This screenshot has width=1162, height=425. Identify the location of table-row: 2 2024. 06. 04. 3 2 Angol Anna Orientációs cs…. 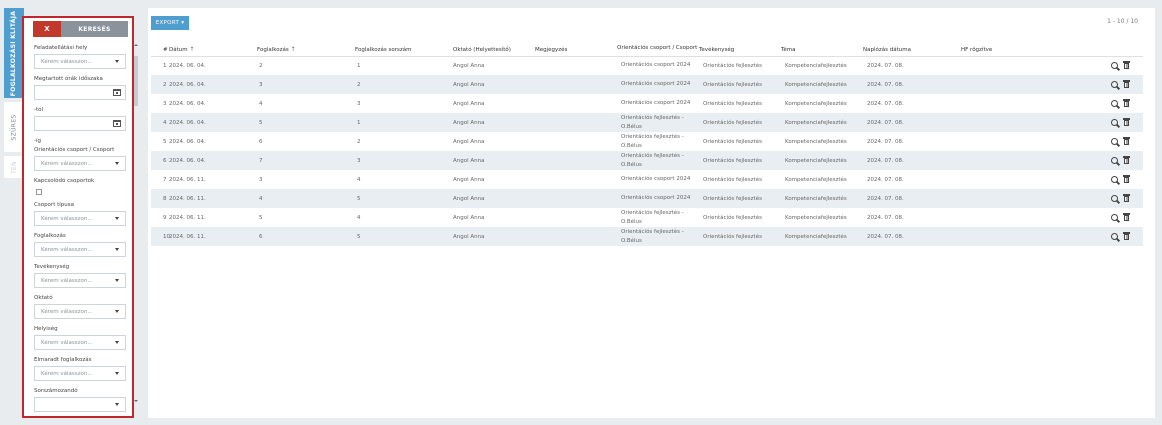
(647, 84).